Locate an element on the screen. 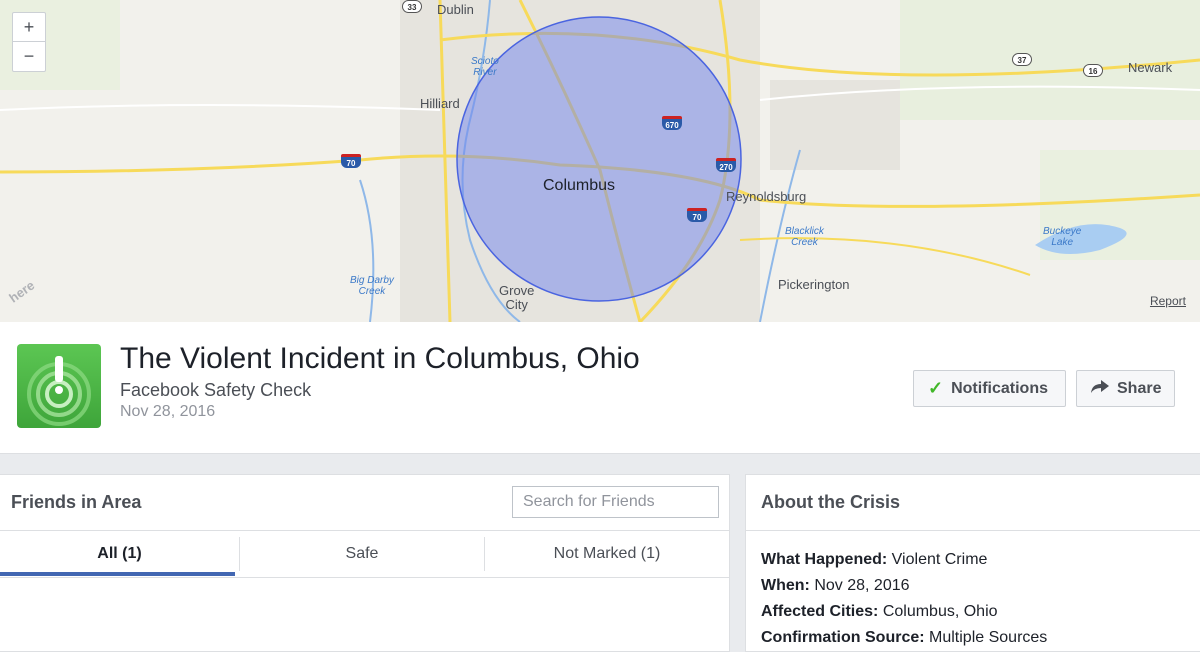  map-zoom-control: + − is located at coordinates (29, 42).